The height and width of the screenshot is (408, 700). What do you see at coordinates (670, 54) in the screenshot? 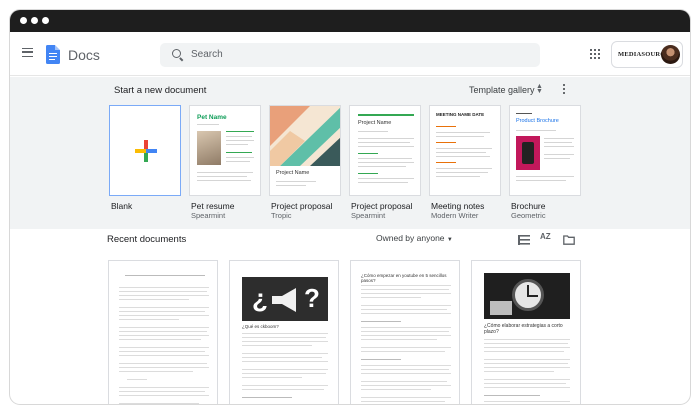
I see `avatar` at bounding box center [670, 54].